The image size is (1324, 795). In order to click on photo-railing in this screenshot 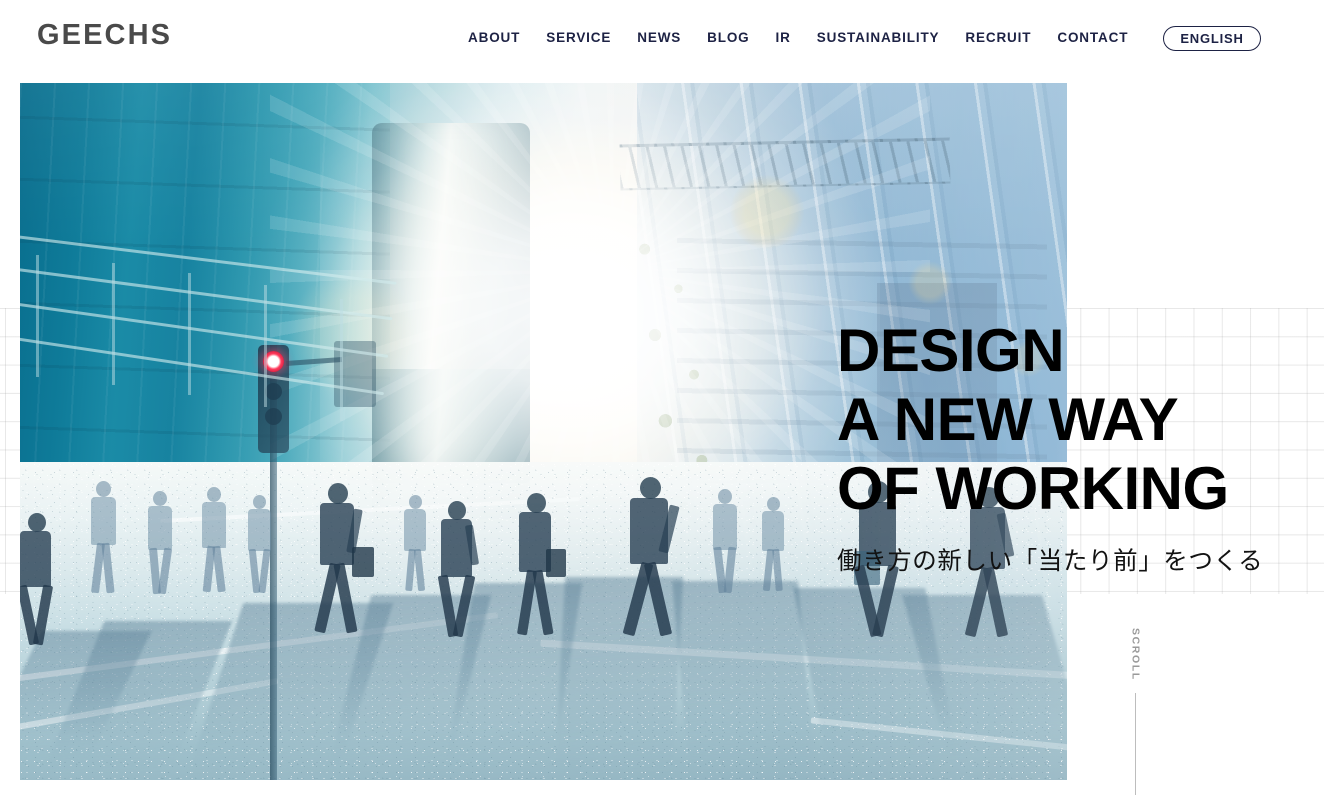, I will do `click(220, 326)`.